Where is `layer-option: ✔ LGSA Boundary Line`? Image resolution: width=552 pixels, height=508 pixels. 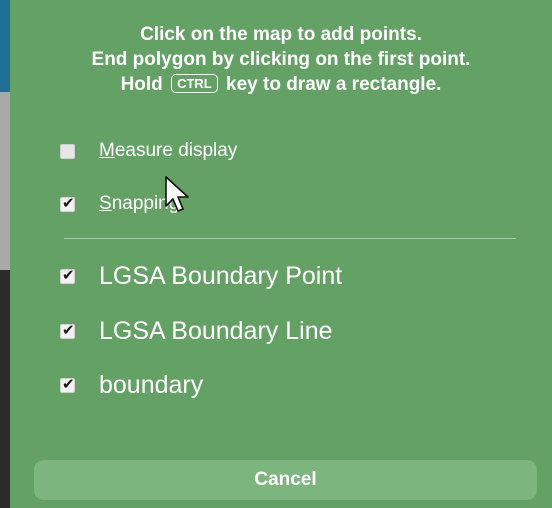 layer-option: ✔ LGSA Boundary Line is located at coordinates (196, 331).